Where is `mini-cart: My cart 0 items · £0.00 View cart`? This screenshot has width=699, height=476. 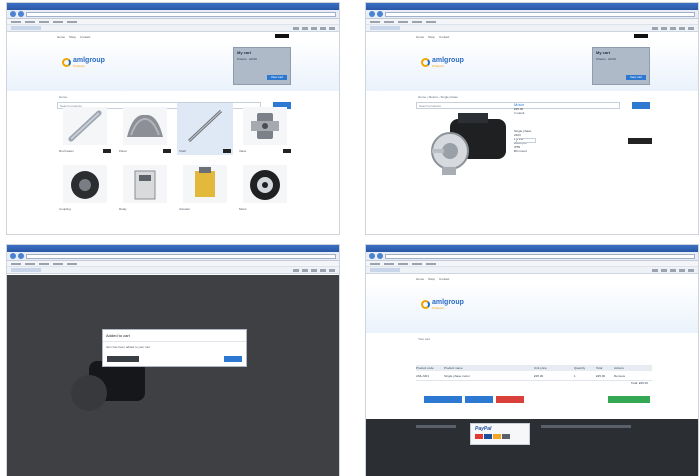 mini-cart: My cart 0 items · £0.00 View cart is located at coordinates (621, 66).